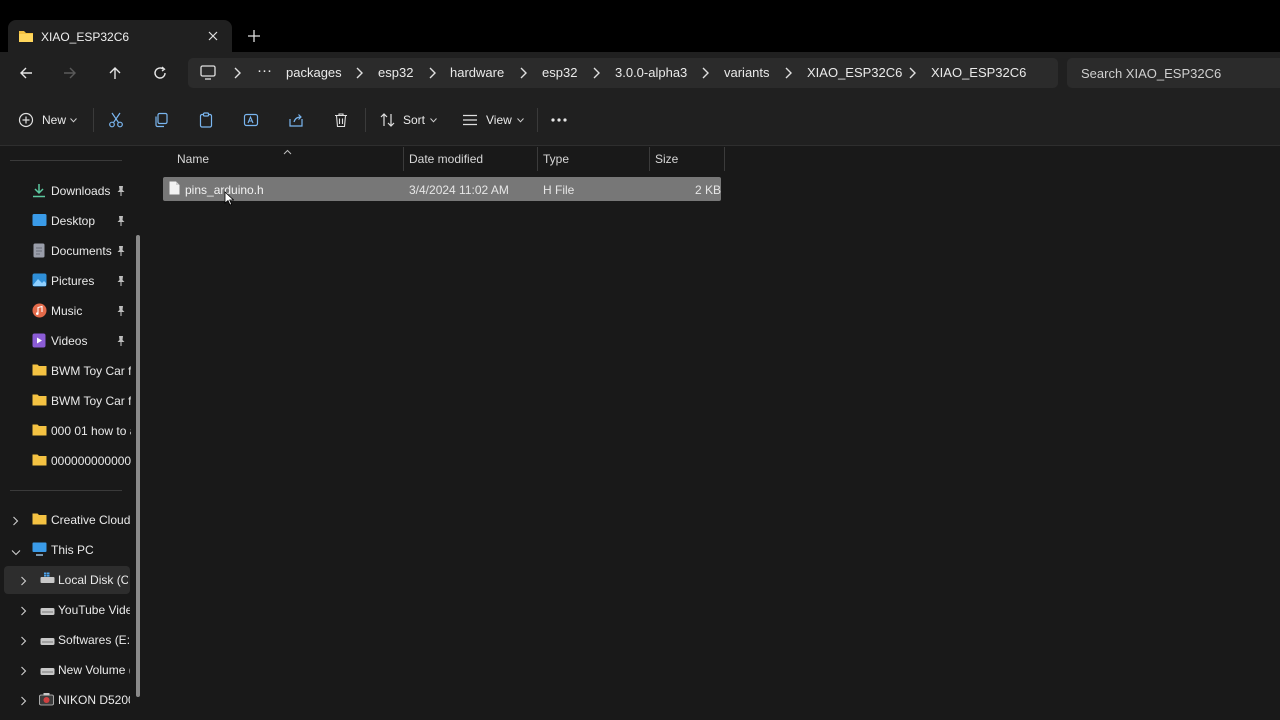 The height and width of the screenshot is (720, 1280). I want to click on new-button: New, so click(47, 120).